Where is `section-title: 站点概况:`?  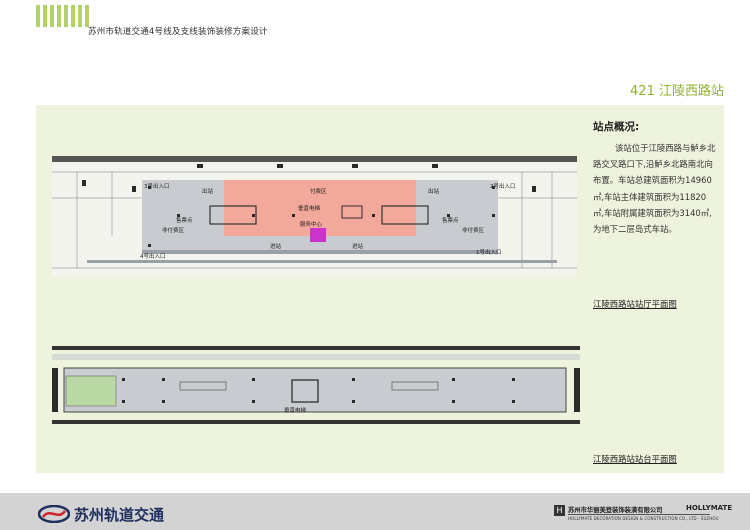
section-title: 站点概况: is located at coordinates (616, 127).